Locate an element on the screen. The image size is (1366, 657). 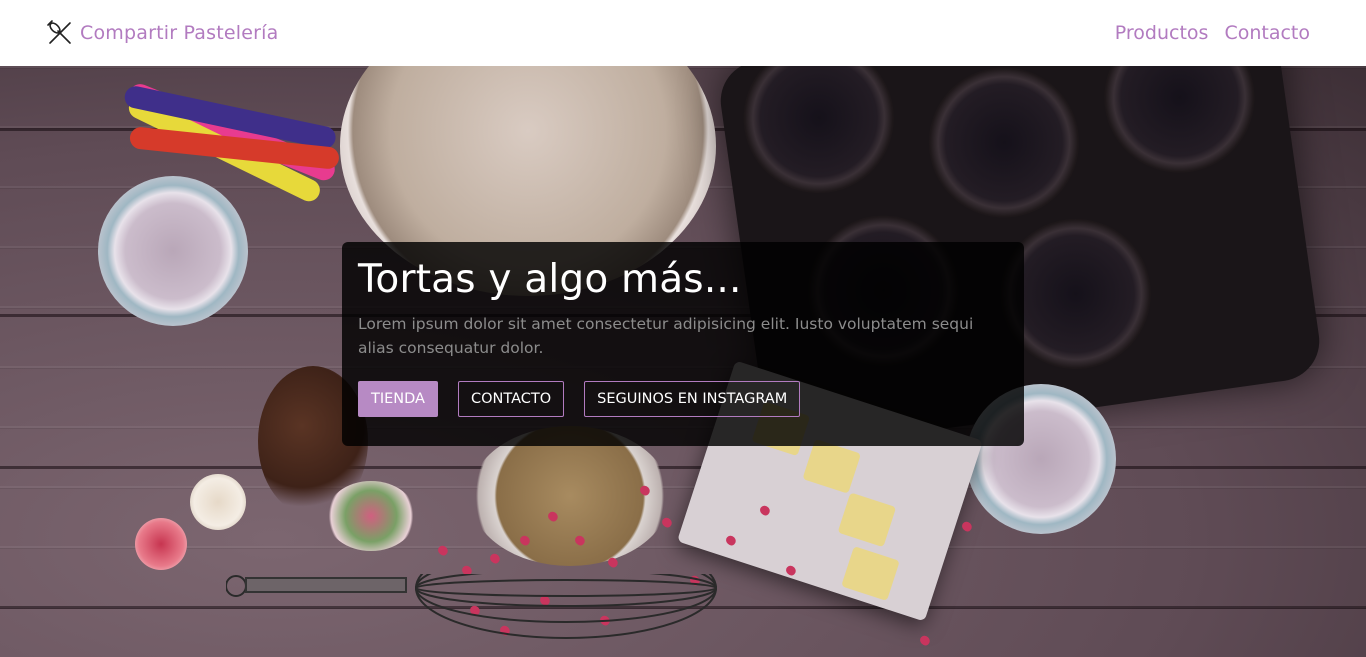
nav-link-productos: Productos is located at coordinates (1162, 33).